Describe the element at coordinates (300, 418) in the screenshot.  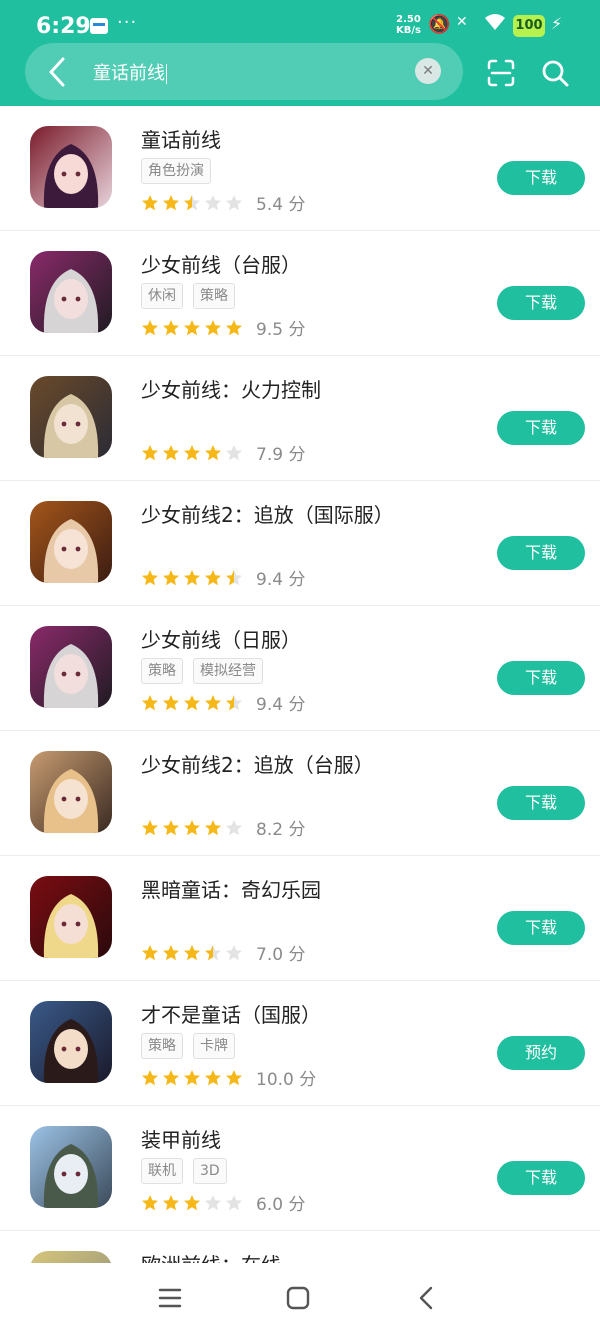
I see `app-result-row: 少女前线：火力控制 7.9 分 下载` at that location.